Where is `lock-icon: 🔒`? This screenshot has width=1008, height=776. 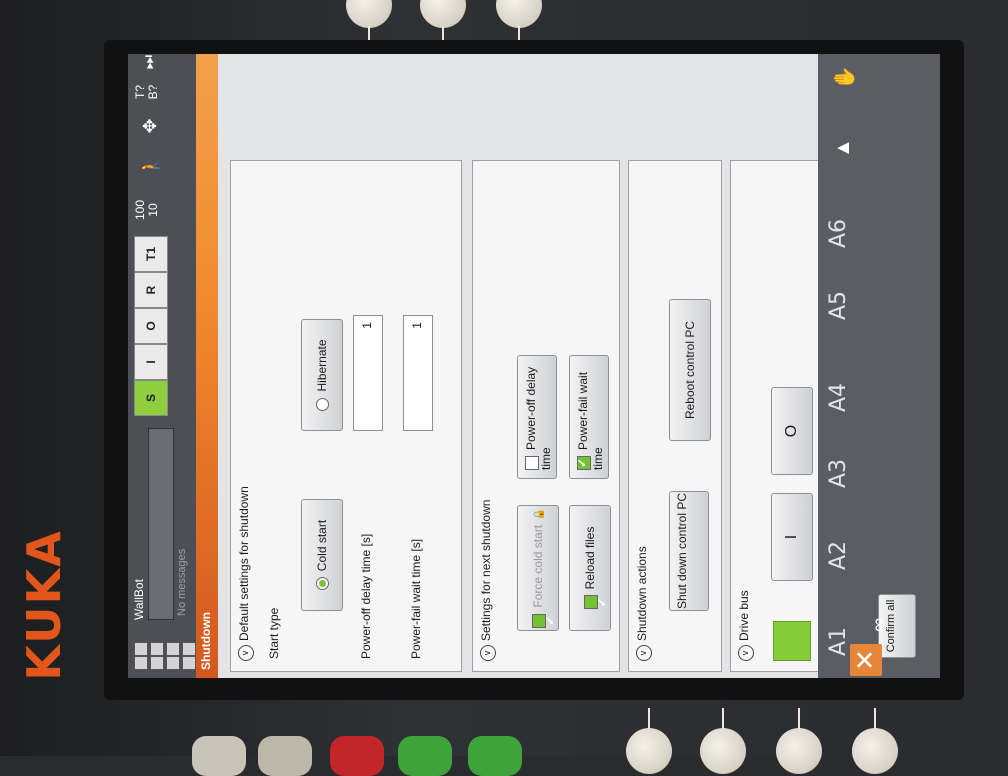
lock-icon: 🔒 is located at coordinates (539, 514).